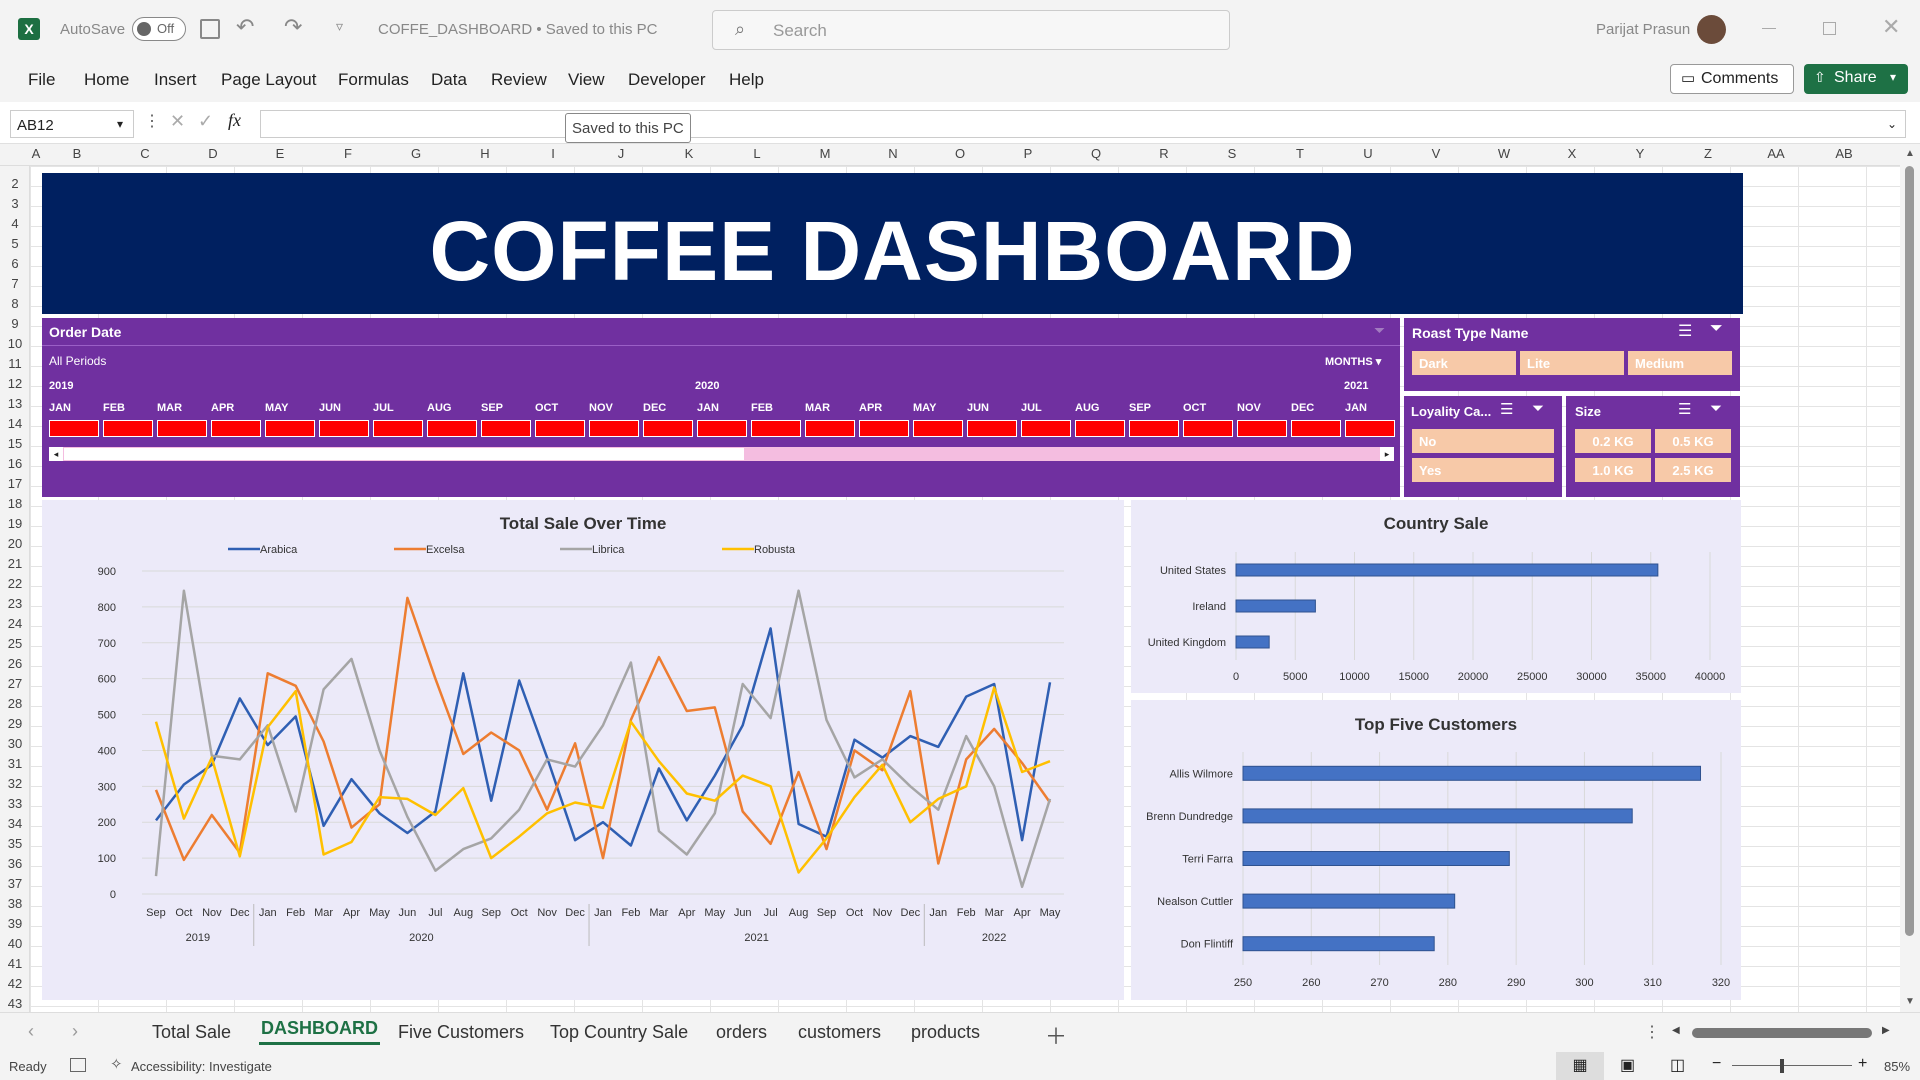  What do you see at coordinates (1910, 153) in the screenshot?
I see `scroll-up-icon: ▲` at bounding box center [1910, 153].